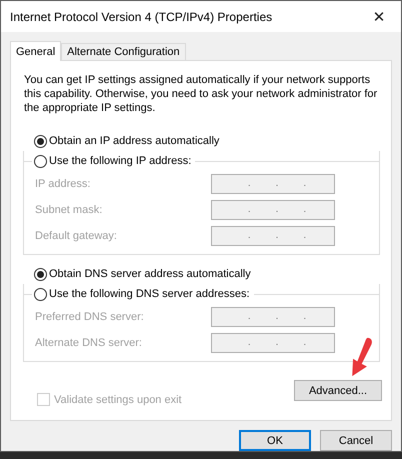 The height and width of the screenshot is (459, 402). What do you see at coordinates (88, 343) in the screenshot?
I see `field-label: Alternate DNS server:` at bounding box center [88, 343].